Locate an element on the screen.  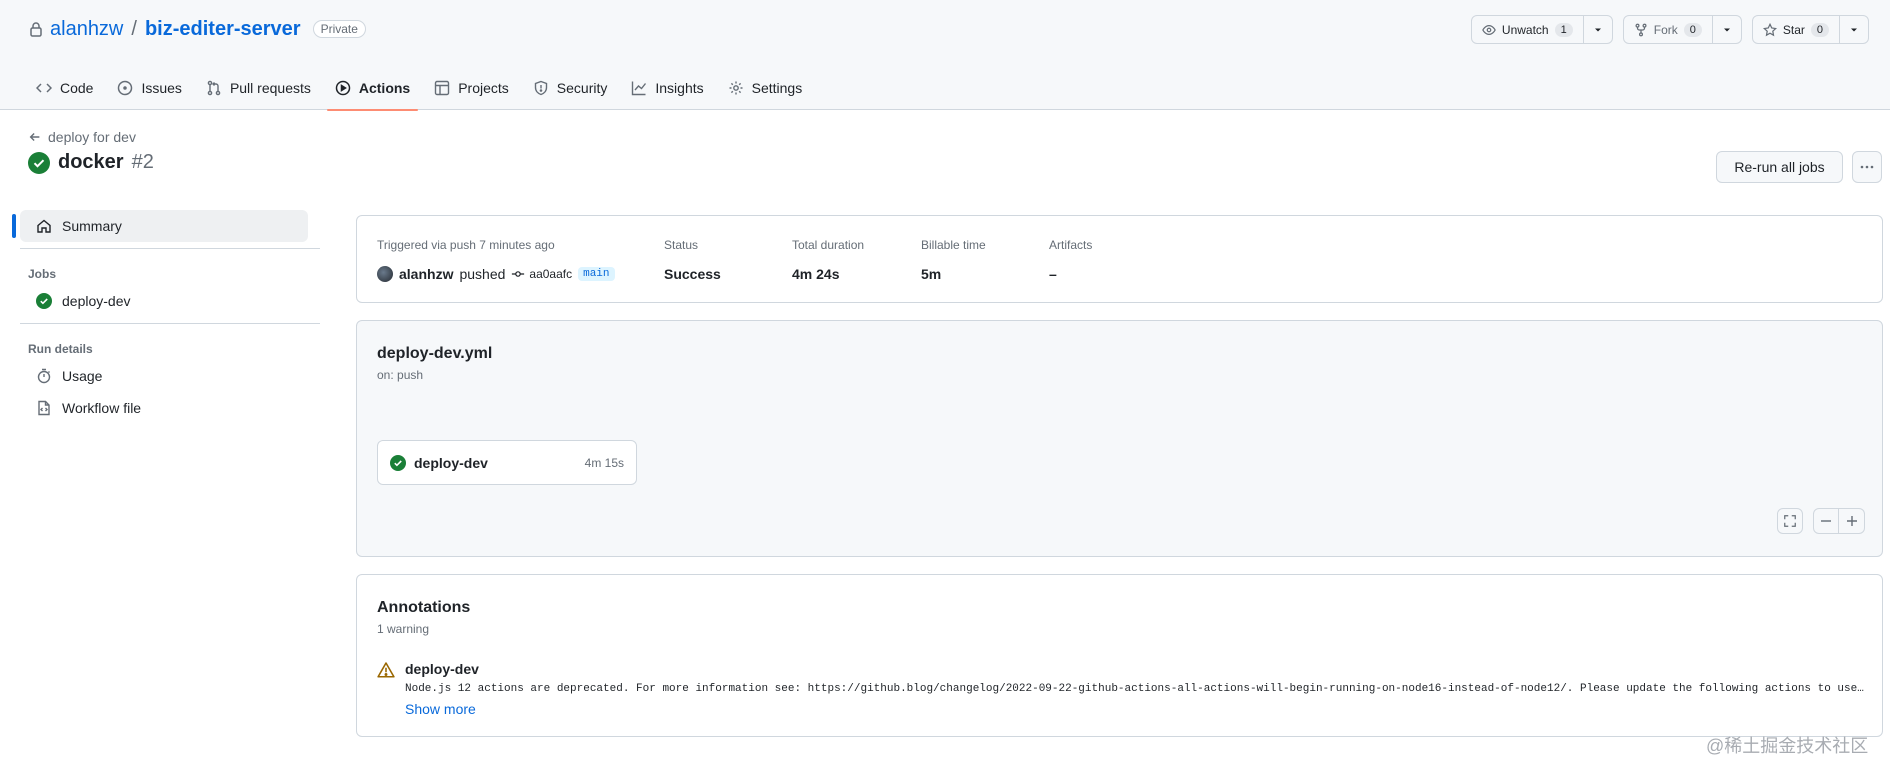
tab-settings-label: Settings is located at coordinates (777, 88).